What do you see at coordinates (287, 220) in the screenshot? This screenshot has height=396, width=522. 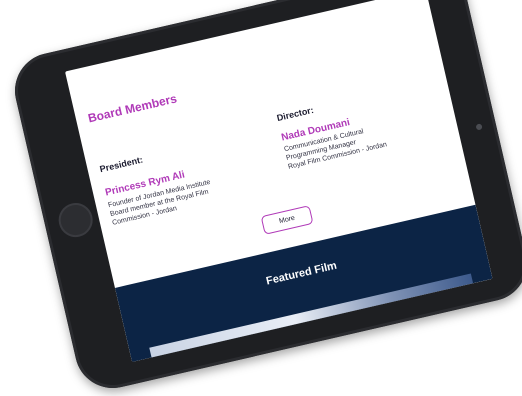 I see `more-button: More` at bounding box center [287, 220].